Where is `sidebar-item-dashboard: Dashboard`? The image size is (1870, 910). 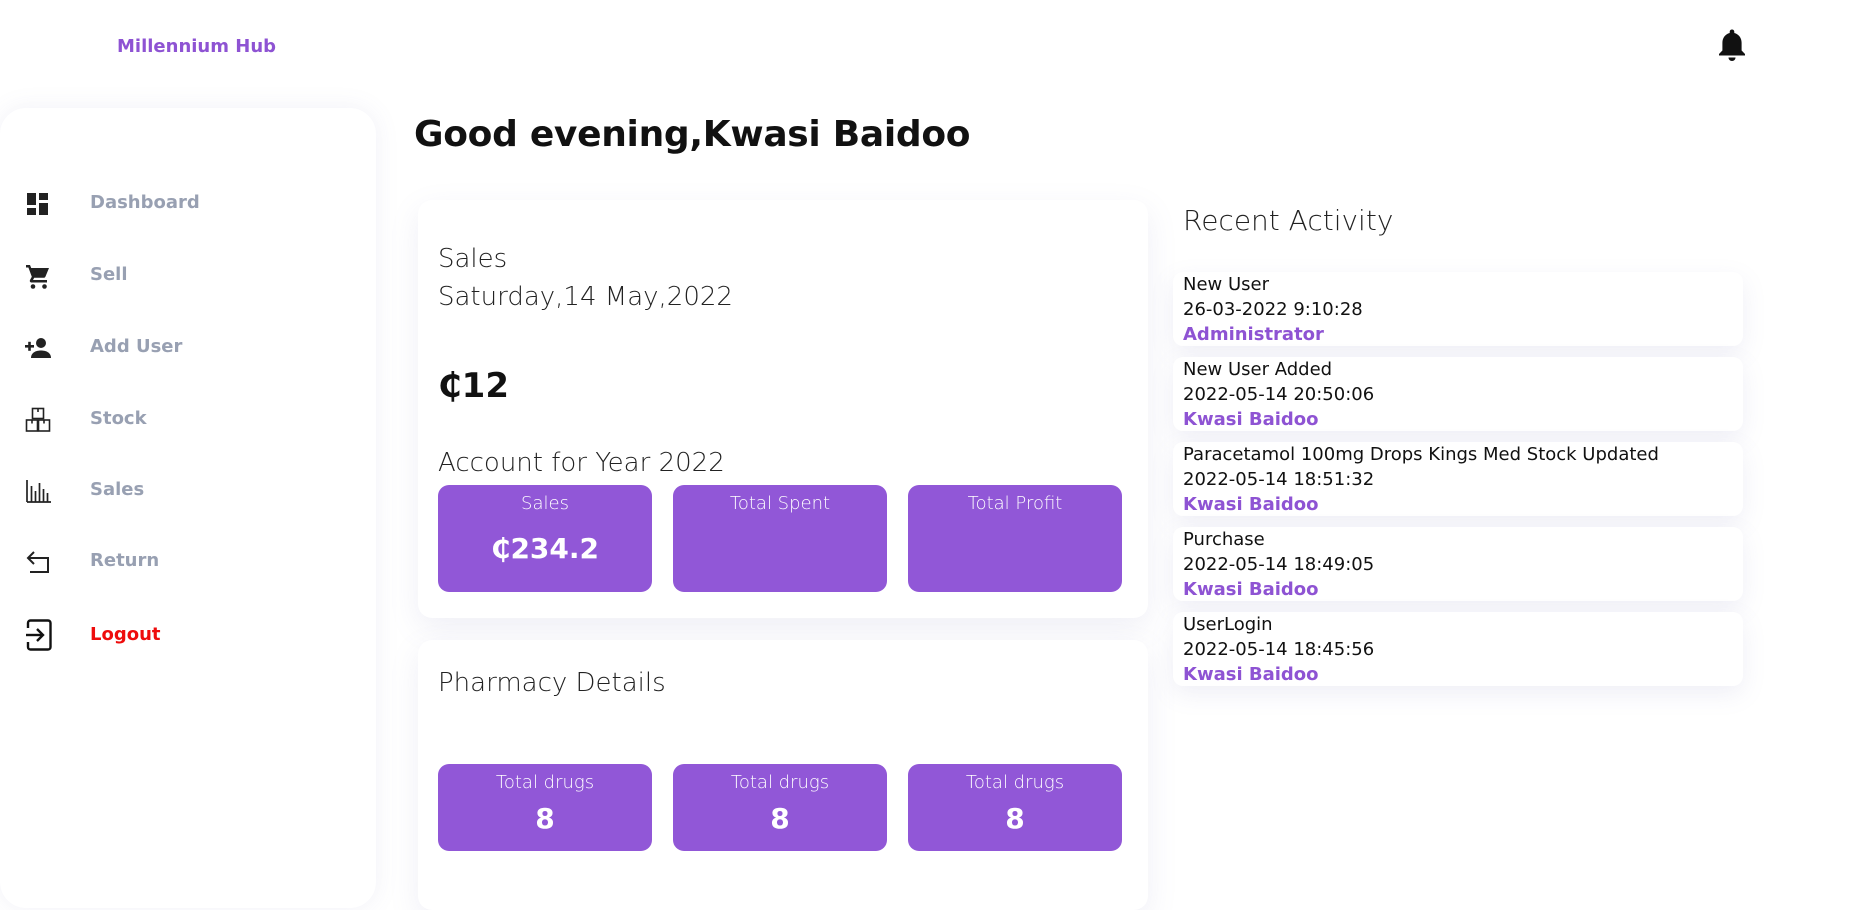 sidebar-item-dashboard: Dashboard is located at coordinates (188, 205).